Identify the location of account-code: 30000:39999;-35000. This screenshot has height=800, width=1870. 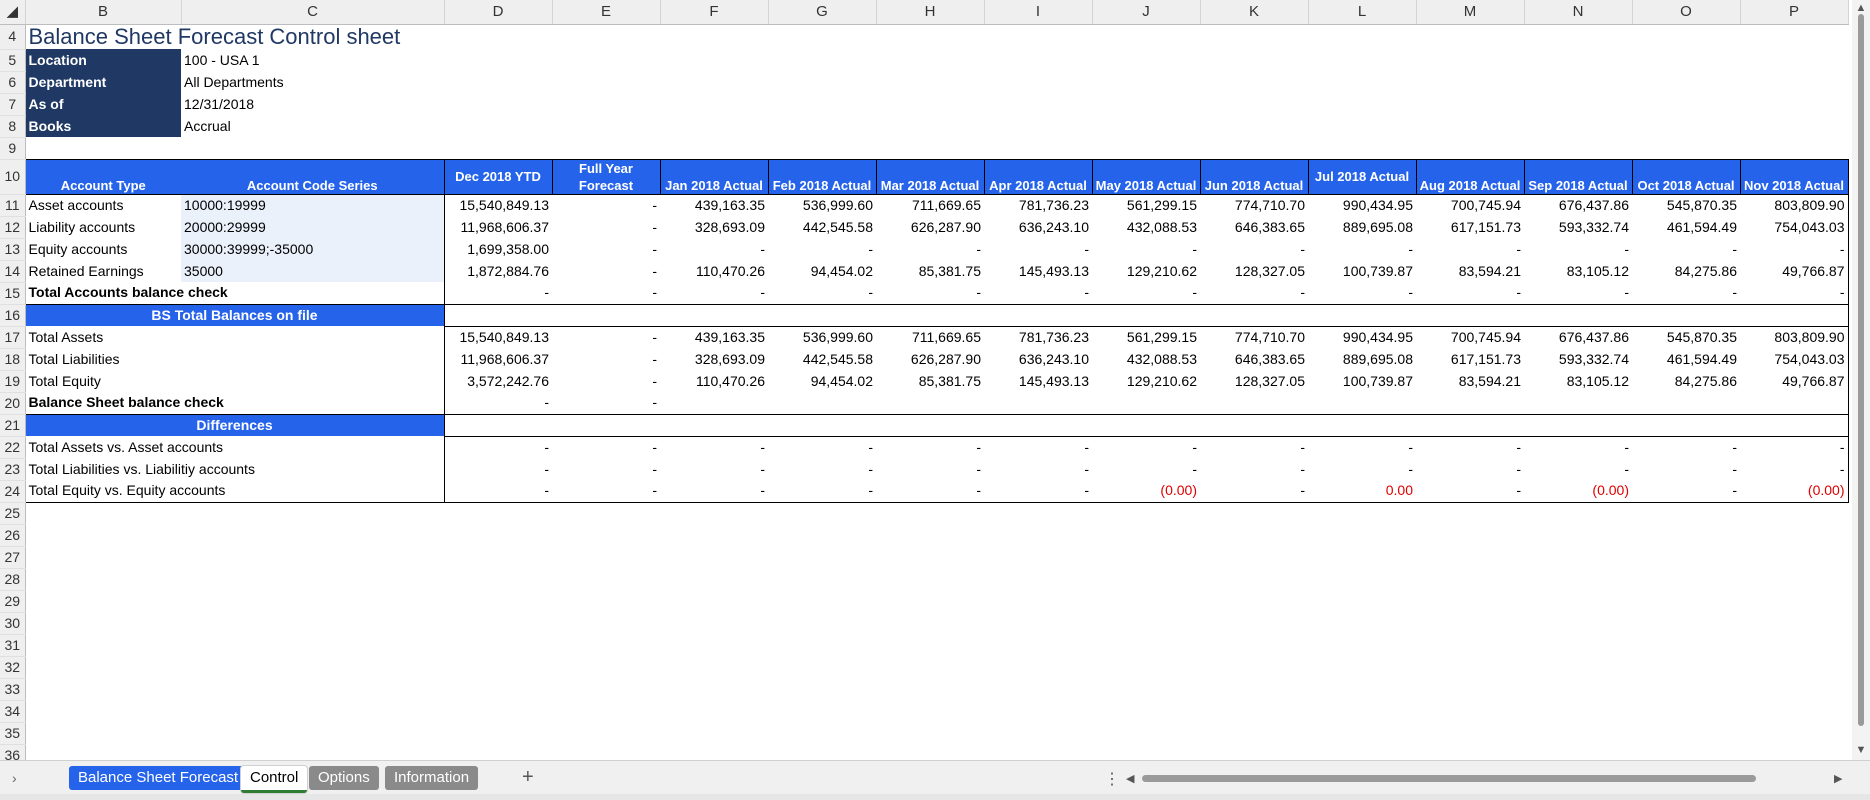
(312, 249).